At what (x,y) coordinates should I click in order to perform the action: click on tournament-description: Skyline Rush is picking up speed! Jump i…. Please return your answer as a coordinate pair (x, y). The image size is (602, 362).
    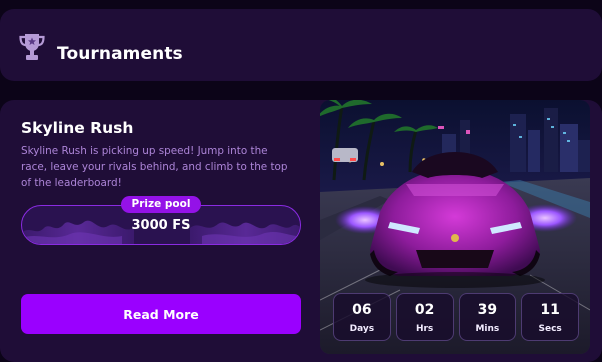
    Looking at the image, I should click on (154, 167).